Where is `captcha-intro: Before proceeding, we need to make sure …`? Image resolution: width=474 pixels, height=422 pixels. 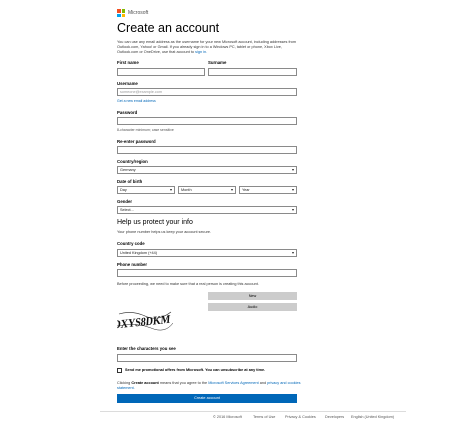
captcha-intro: Before proceeding, we need to make sure … is located at coordinates (188, 284).